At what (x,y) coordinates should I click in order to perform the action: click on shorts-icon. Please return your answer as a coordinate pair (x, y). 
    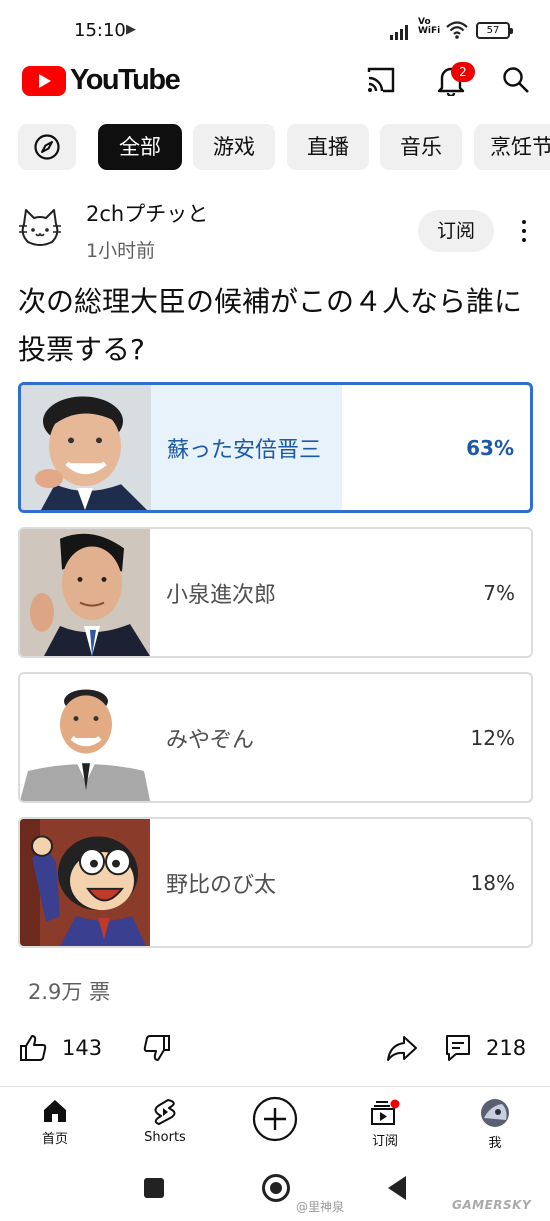
    Looking at the image, I should click on (165, 1112).